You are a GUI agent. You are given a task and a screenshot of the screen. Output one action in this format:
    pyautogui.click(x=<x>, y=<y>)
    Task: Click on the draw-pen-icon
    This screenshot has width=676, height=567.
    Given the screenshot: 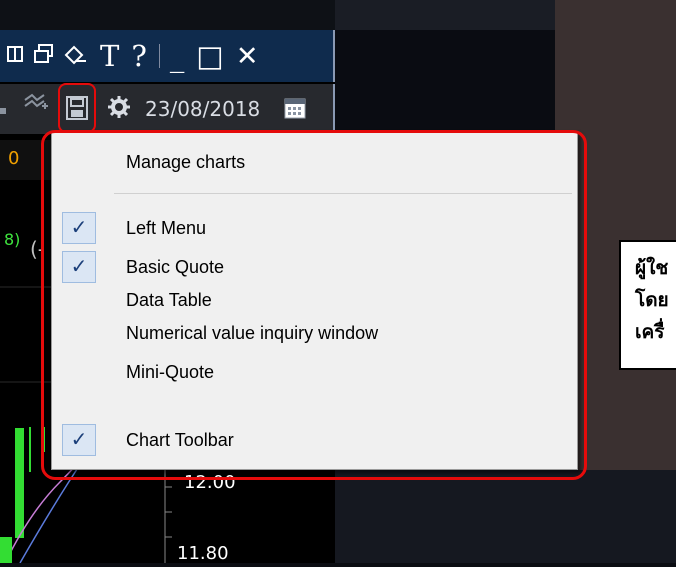 What is the action you would take?
    pyautogui.click(x=75, y=56)
    